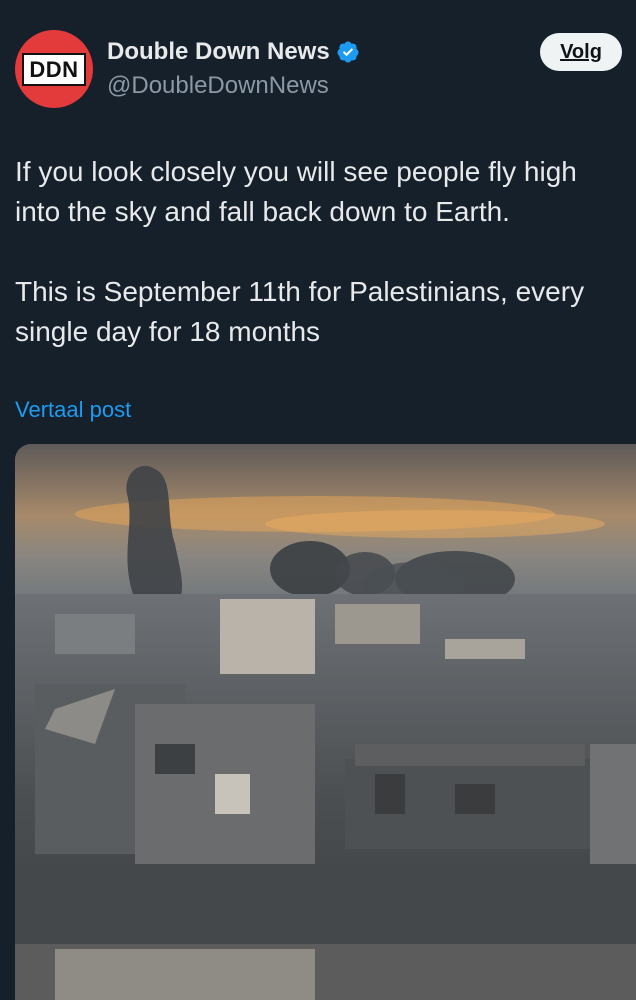  I want to click on name-row: Double Down News, so click(233, 52).